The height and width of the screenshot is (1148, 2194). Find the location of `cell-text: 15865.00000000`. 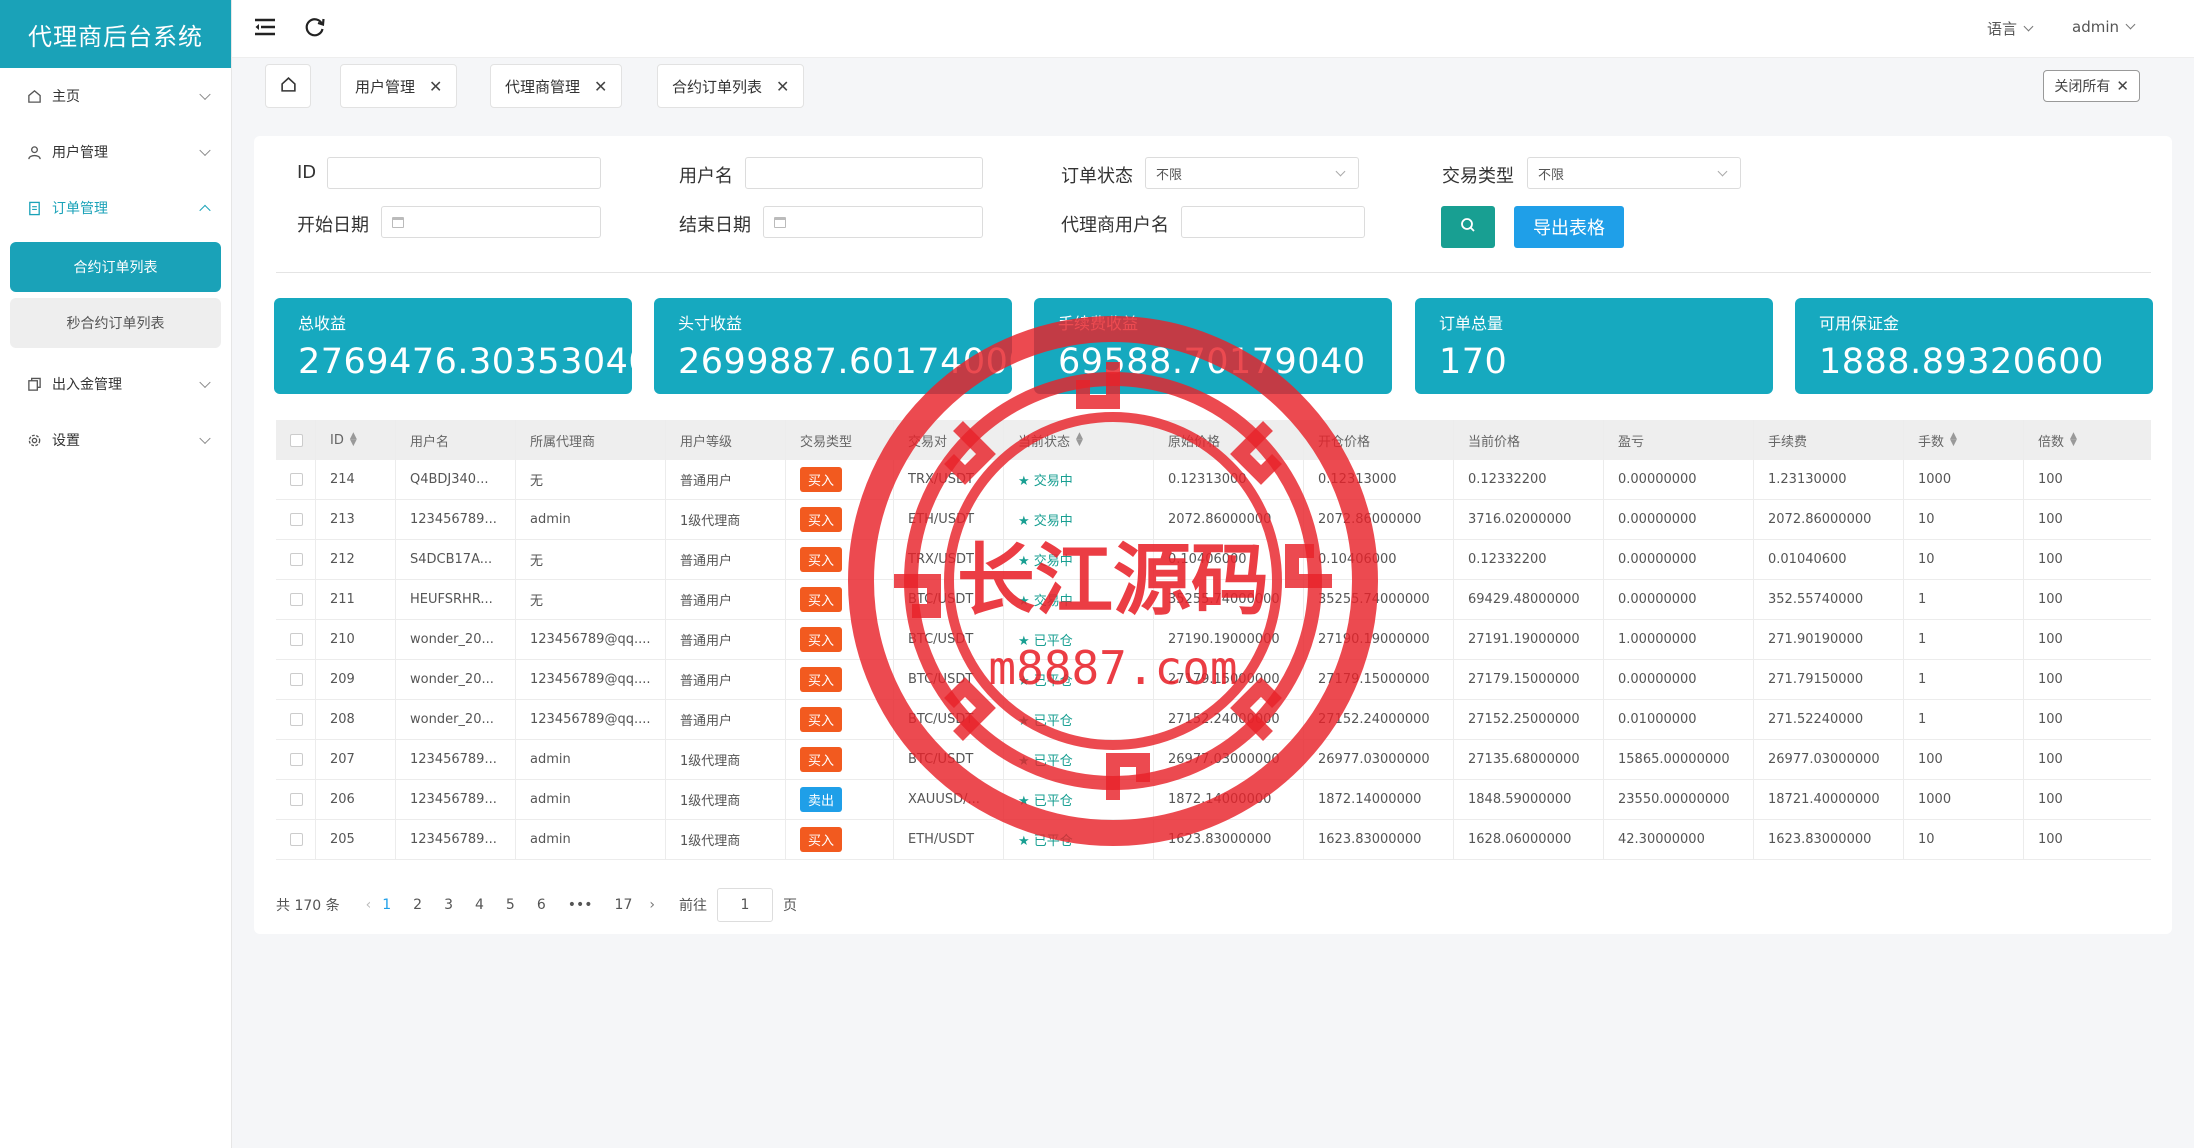

cell-text: 15865.00000000 is located at coordinates (1674, 759).